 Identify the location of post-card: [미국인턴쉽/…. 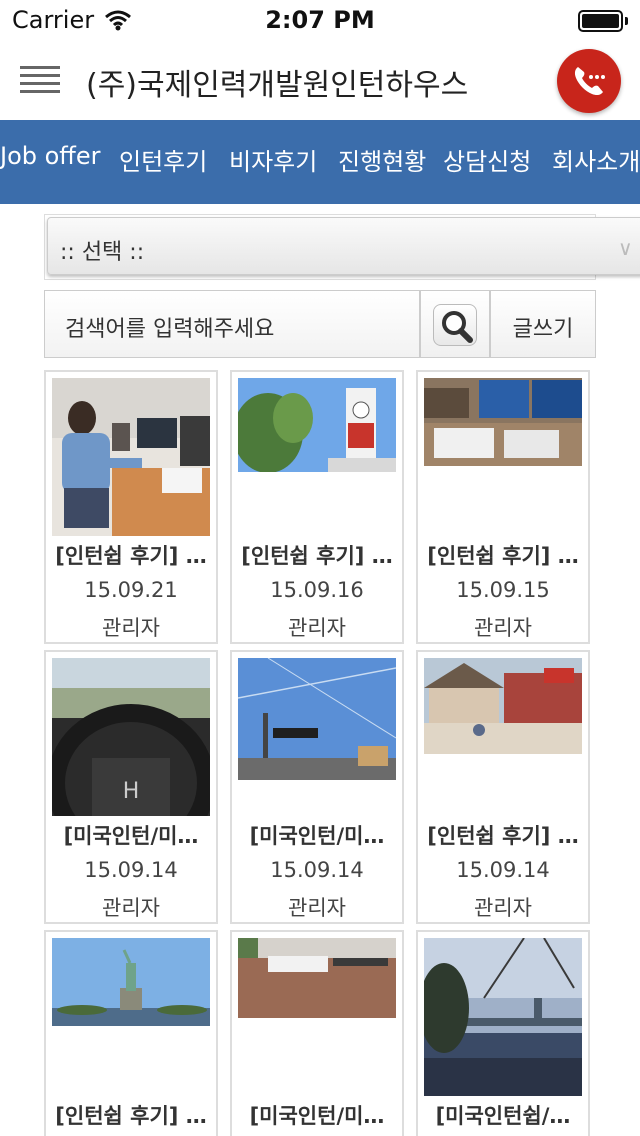
(503, 1033).